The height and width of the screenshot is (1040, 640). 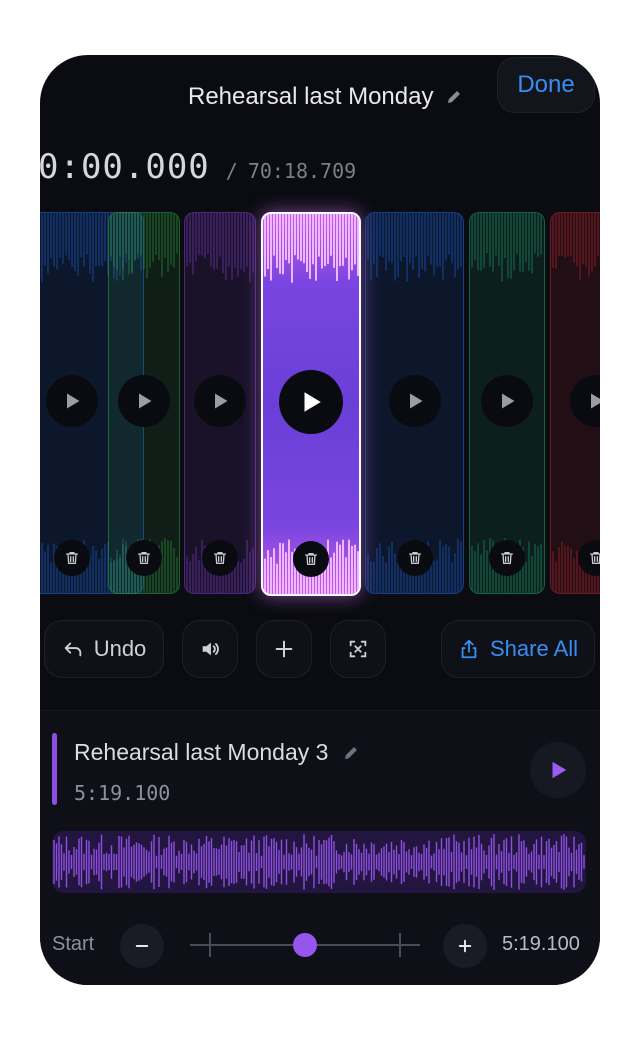 I want to click on recording-waveform, so click(x=319, y=862).